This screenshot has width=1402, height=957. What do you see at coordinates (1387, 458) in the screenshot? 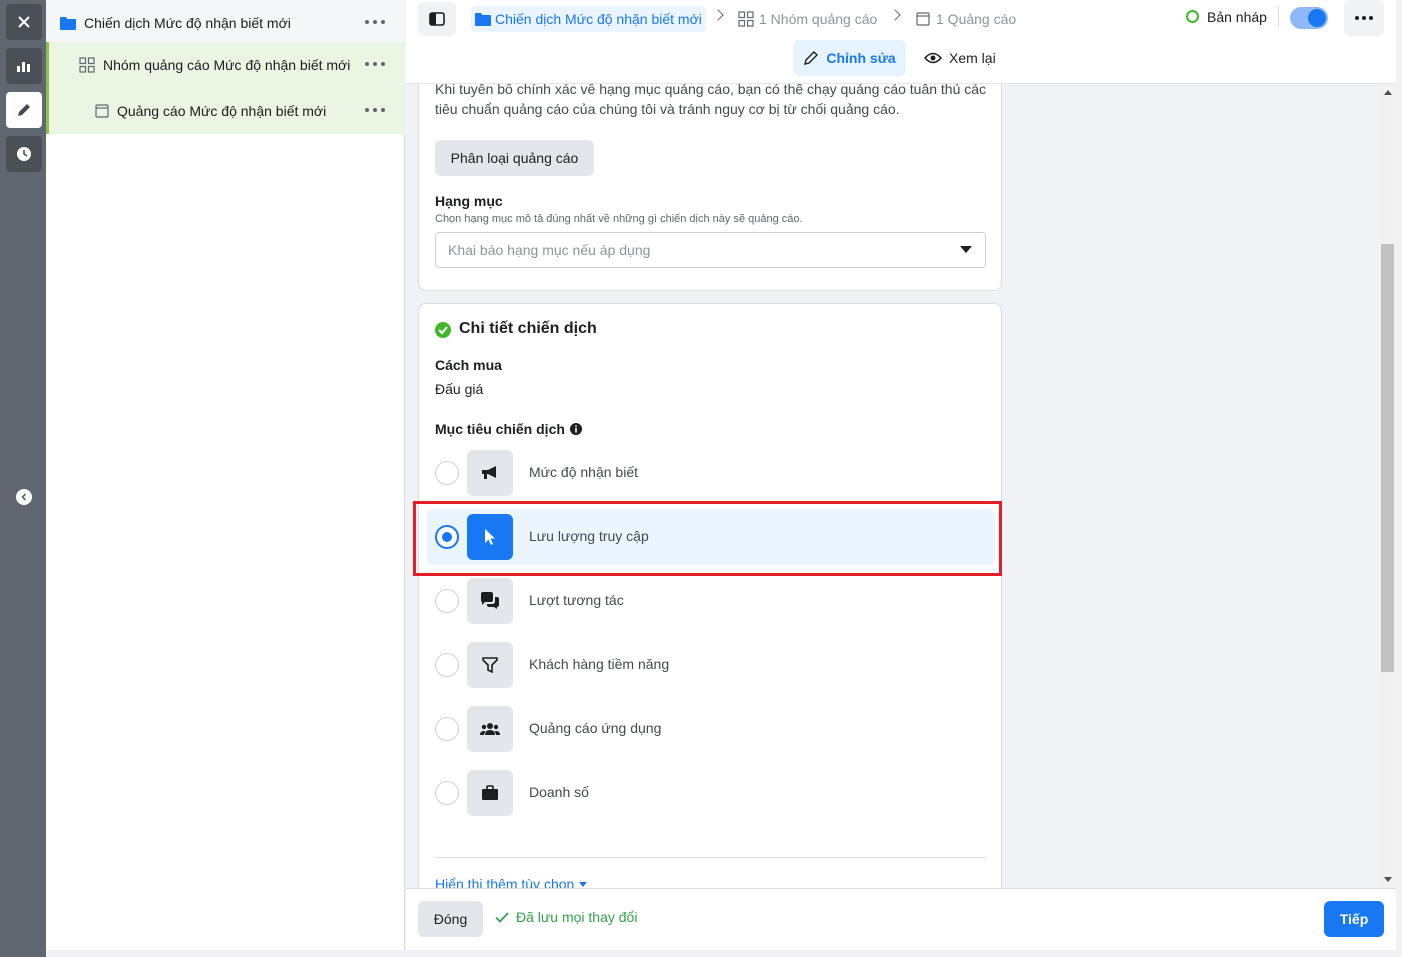
I see `scrollbar-thumb` at bounding box center [1387, 458].